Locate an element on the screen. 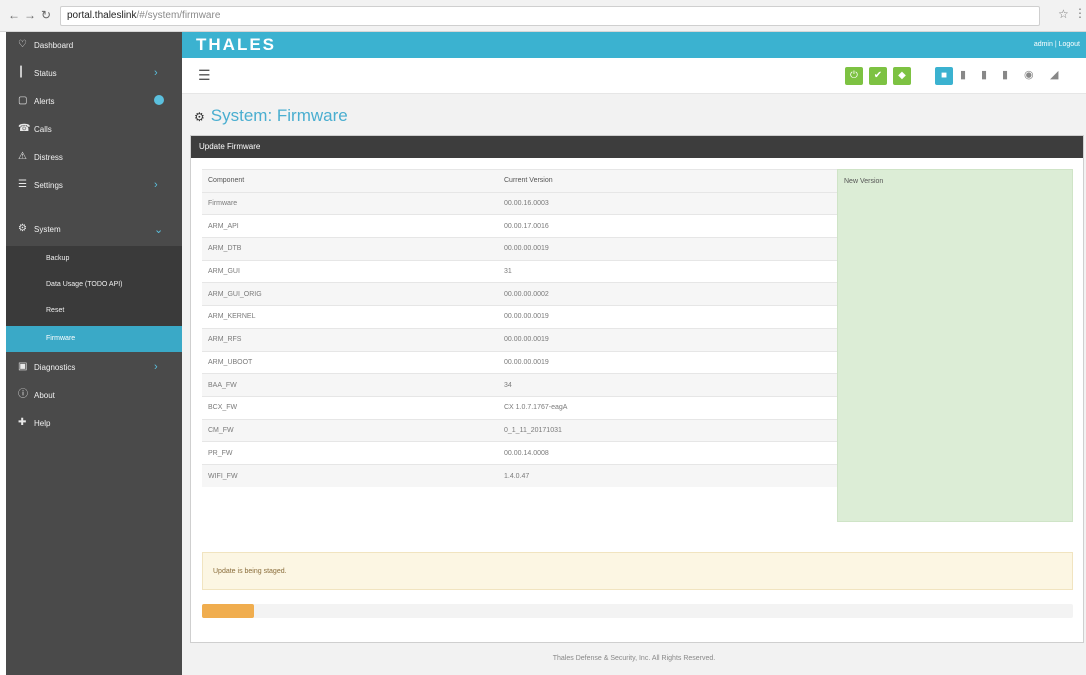 Image resolution: width=1086 pixels, height=675 pixels. signal-bars-icon: ■ is located at coordinates (944, 76).